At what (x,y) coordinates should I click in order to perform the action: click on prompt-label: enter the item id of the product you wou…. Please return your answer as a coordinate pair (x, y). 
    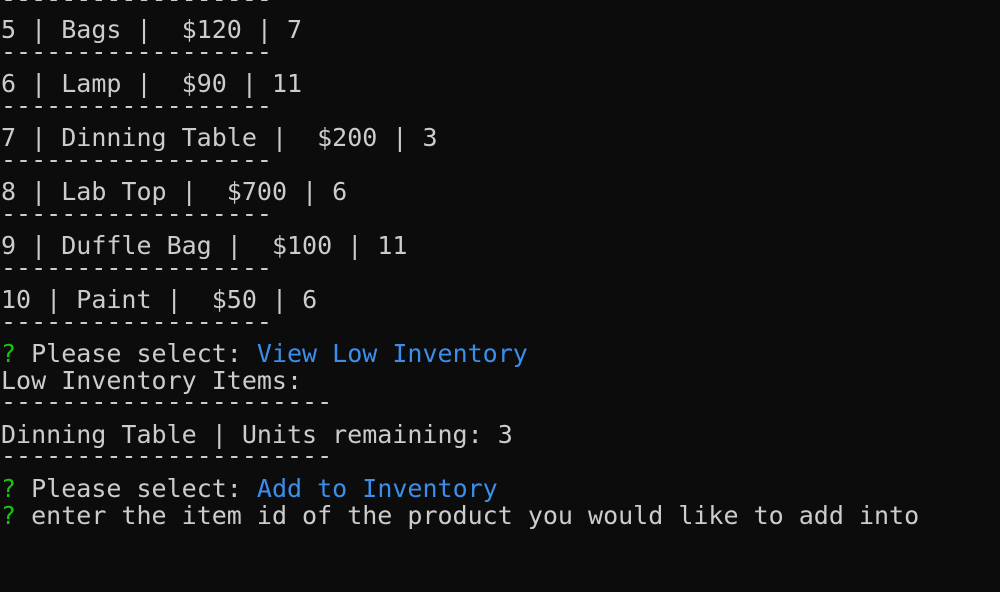
    Looking at the image, I should click on (475, 515).